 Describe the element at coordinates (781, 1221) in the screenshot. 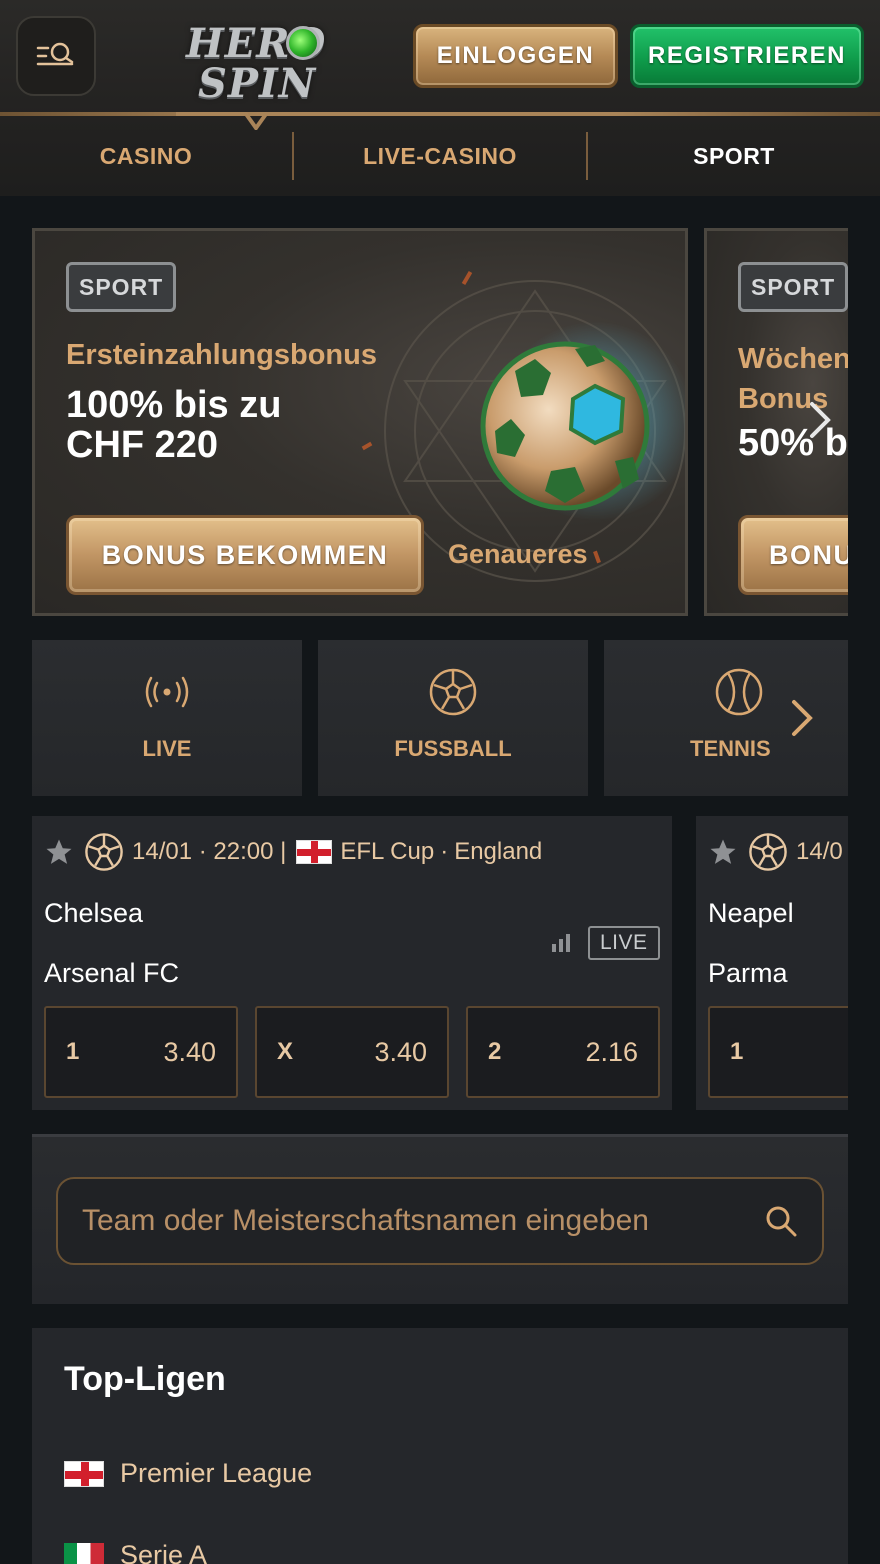

I see `search-icon` at that location.